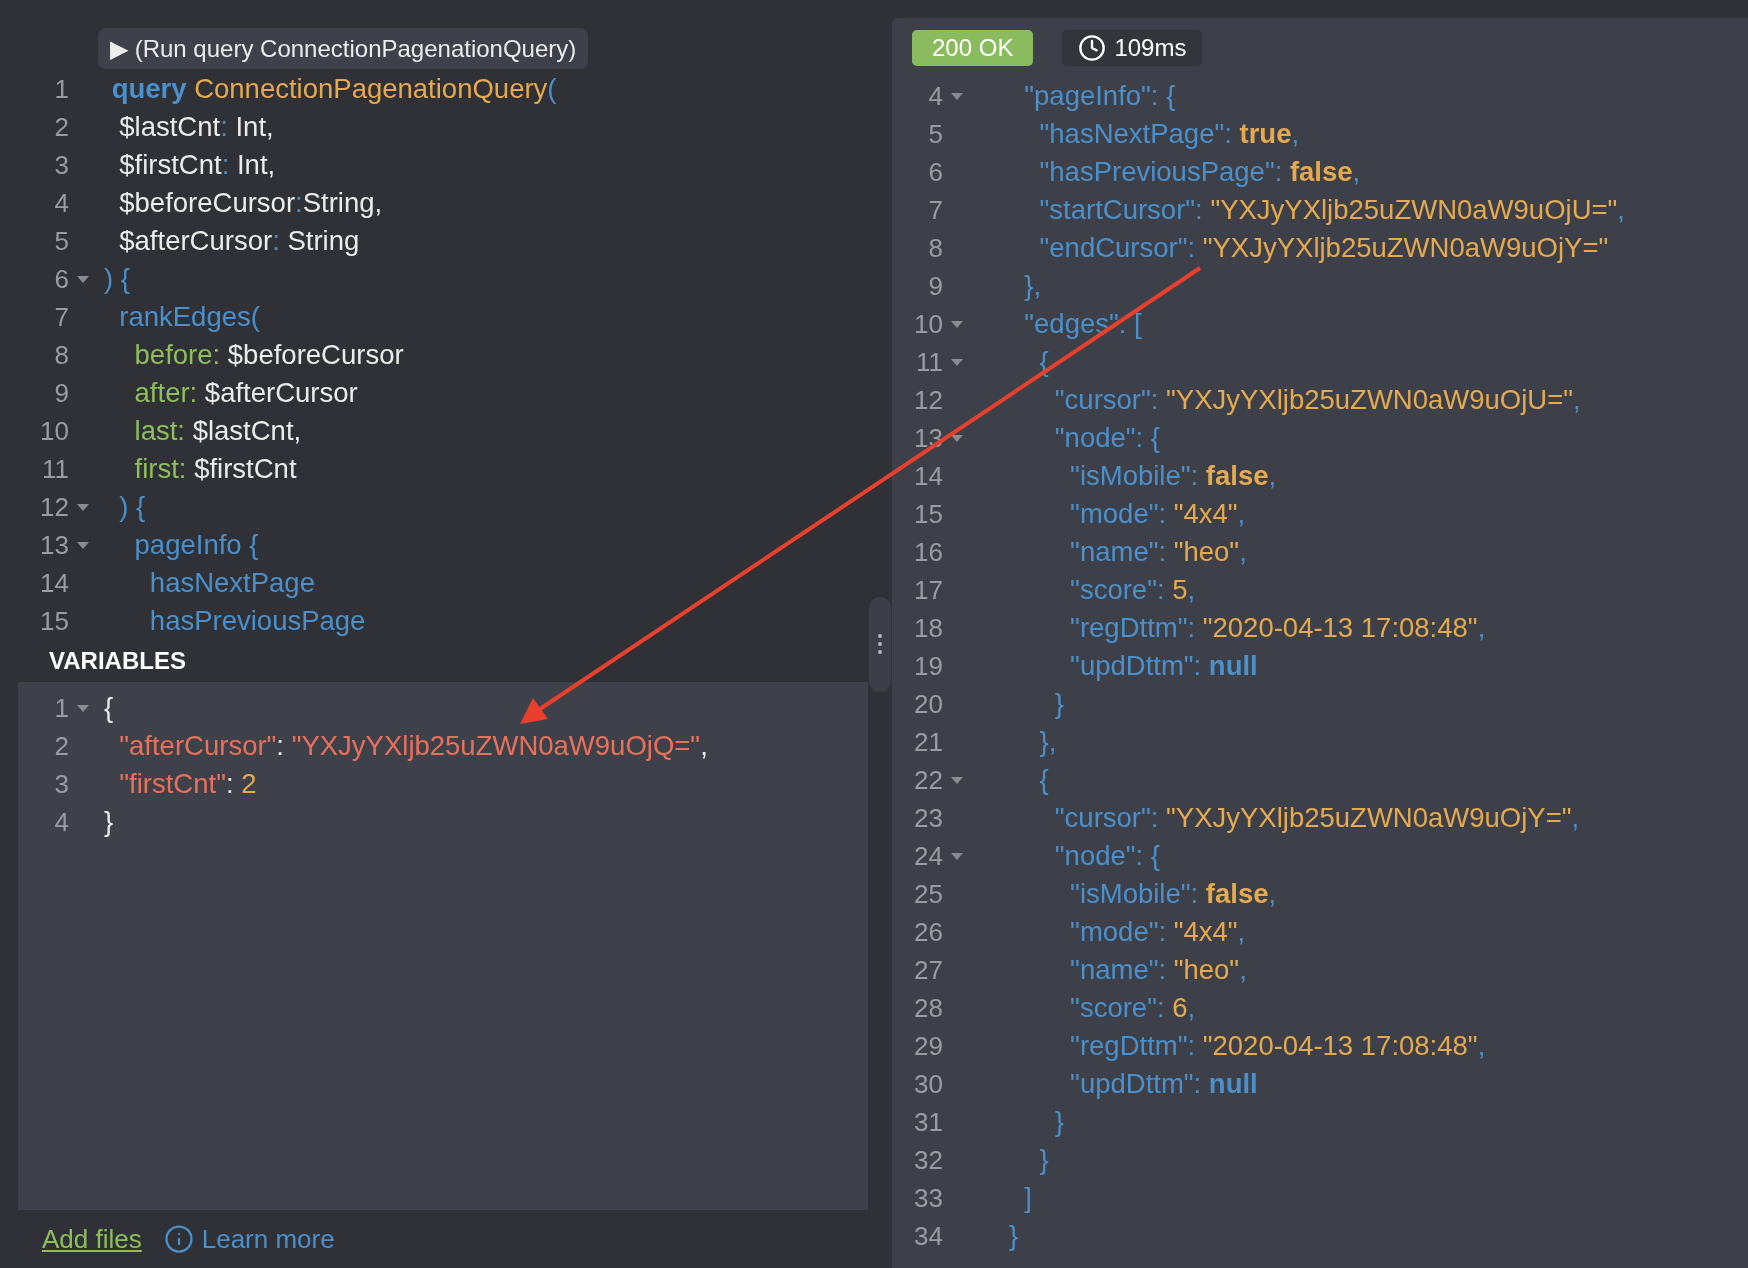 This screenshot has width=1748, height=1268. I want to click on code-line: first: $firstCnt, so click(215, 469).